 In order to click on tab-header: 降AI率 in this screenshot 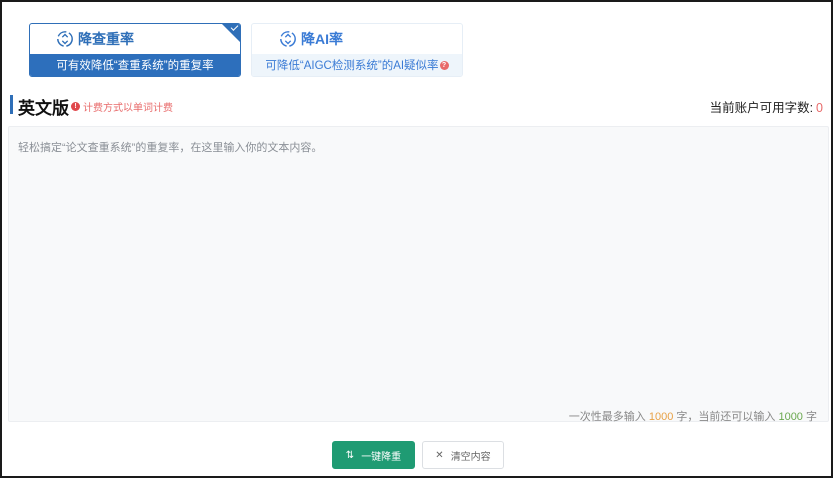, I will do `click(357, 39)`.